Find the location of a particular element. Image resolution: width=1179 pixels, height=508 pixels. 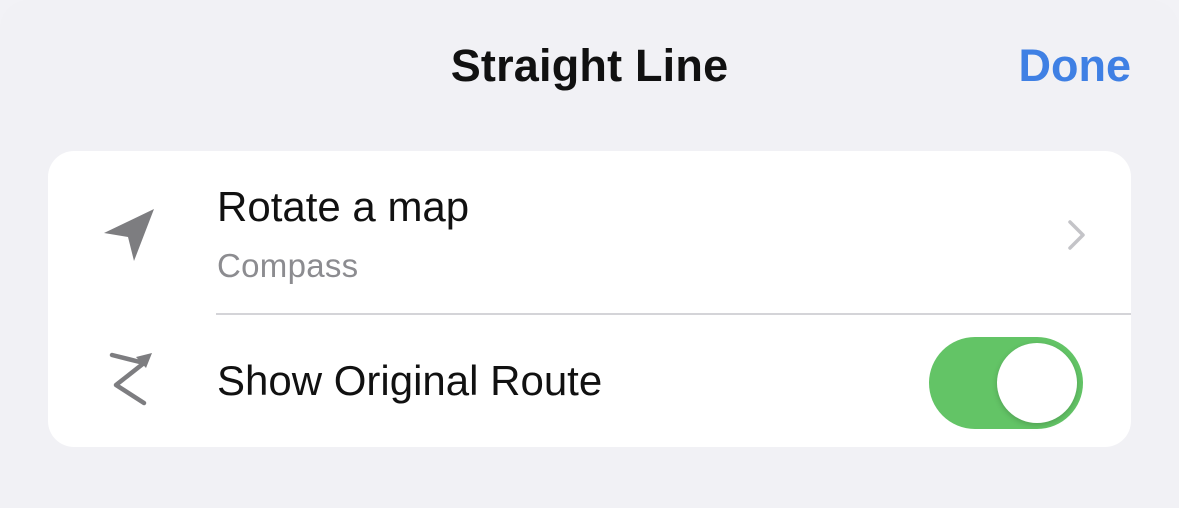

rotate-map-value: Compass is located at coordinates (288, 265).